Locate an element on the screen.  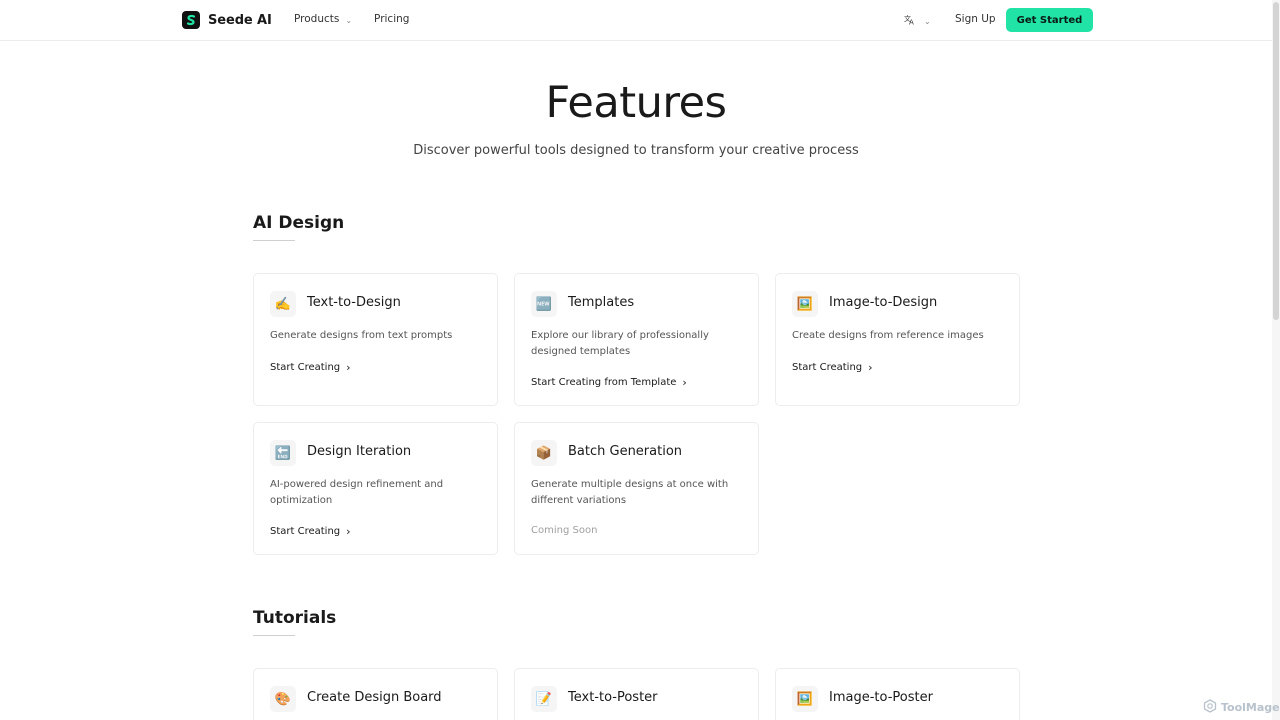
writing-hand-icon: ✍️ is located at coordinates (283, 304).